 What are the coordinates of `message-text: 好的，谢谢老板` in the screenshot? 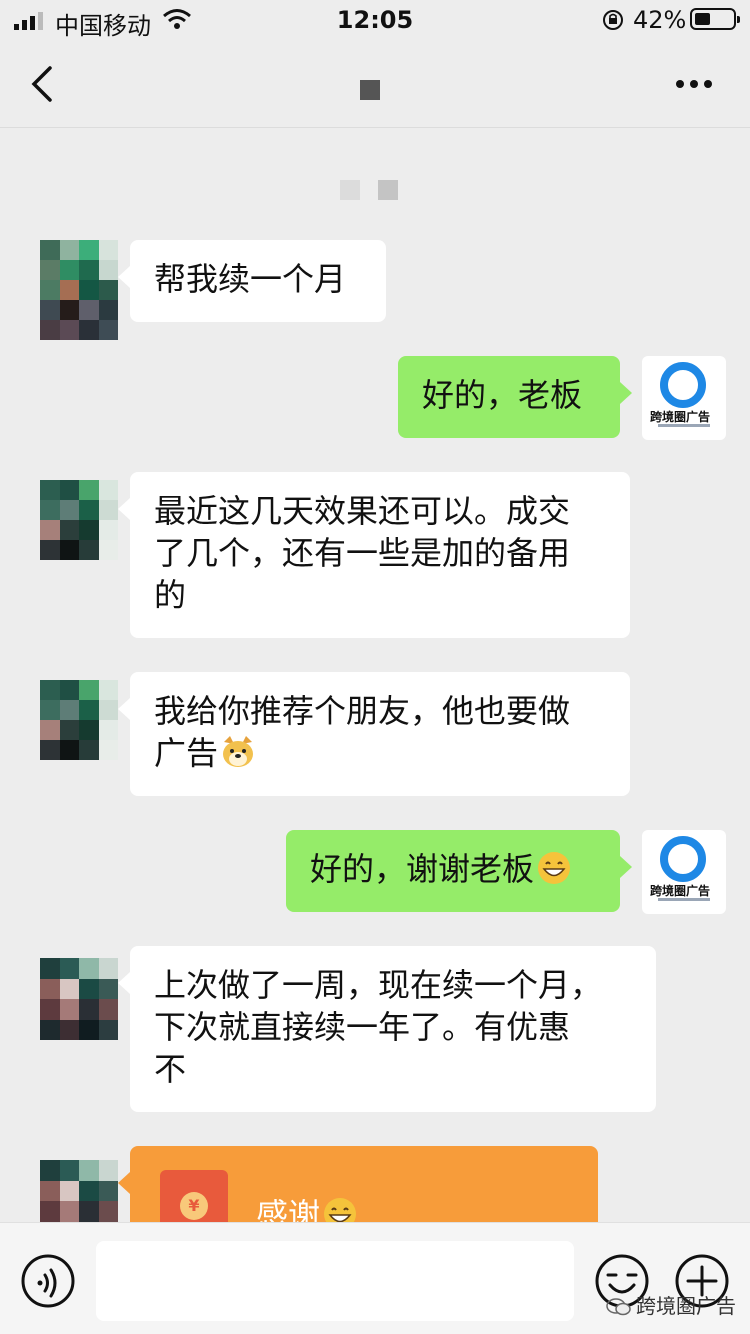 It's located at (422, 869).